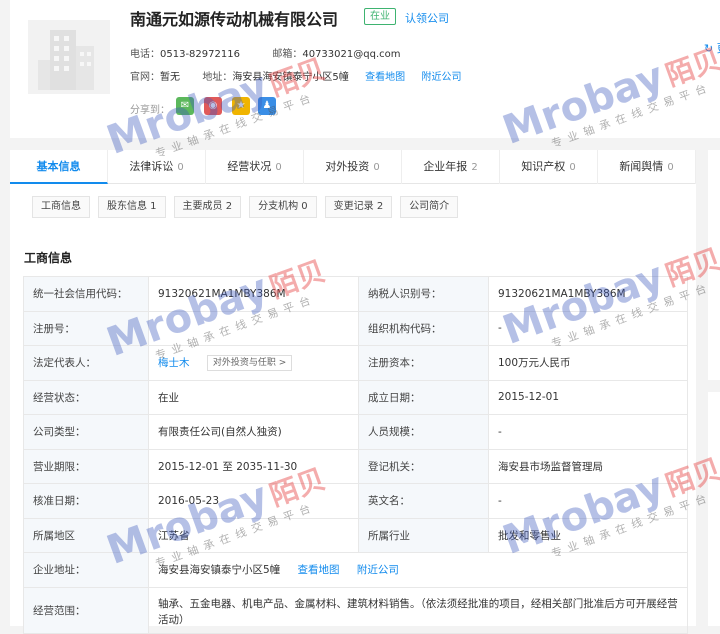 The height and width of the screenshot is (634, 720). Describe the element at coordinates (287, 54) in the screenshot. I see `email-label: 邮箱：` at that location.